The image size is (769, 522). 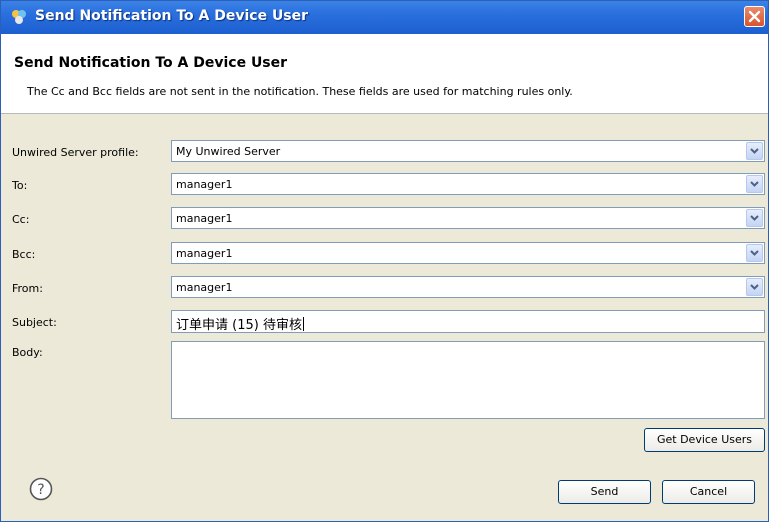 I want to click on profile-dropdown-button, so click(x=754, y=151).